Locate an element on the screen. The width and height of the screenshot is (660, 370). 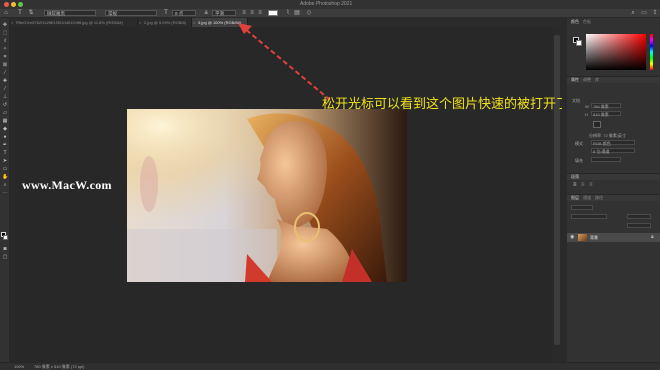
clone-stamp-tool-icon: ⊥ is located at coordinates (5, 97).